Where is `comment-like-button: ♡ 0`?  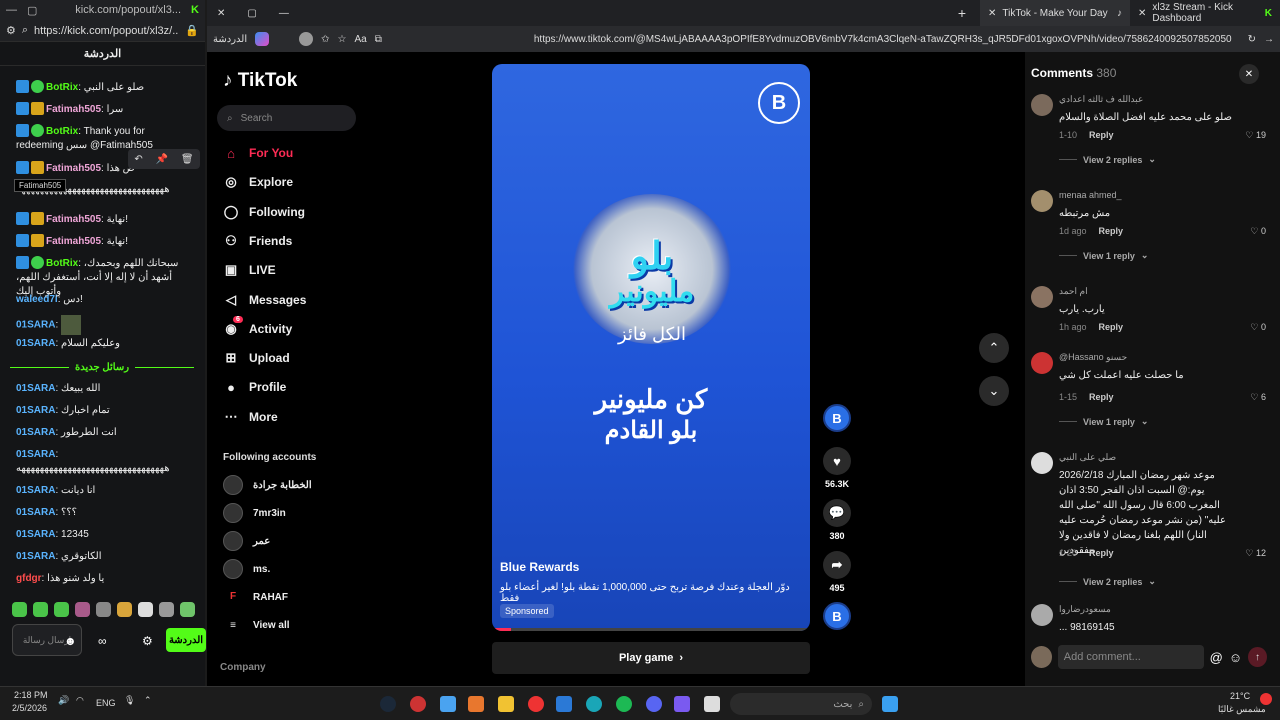
comment-like-button: ♡ 0 is located at coordinates (1258, 231).